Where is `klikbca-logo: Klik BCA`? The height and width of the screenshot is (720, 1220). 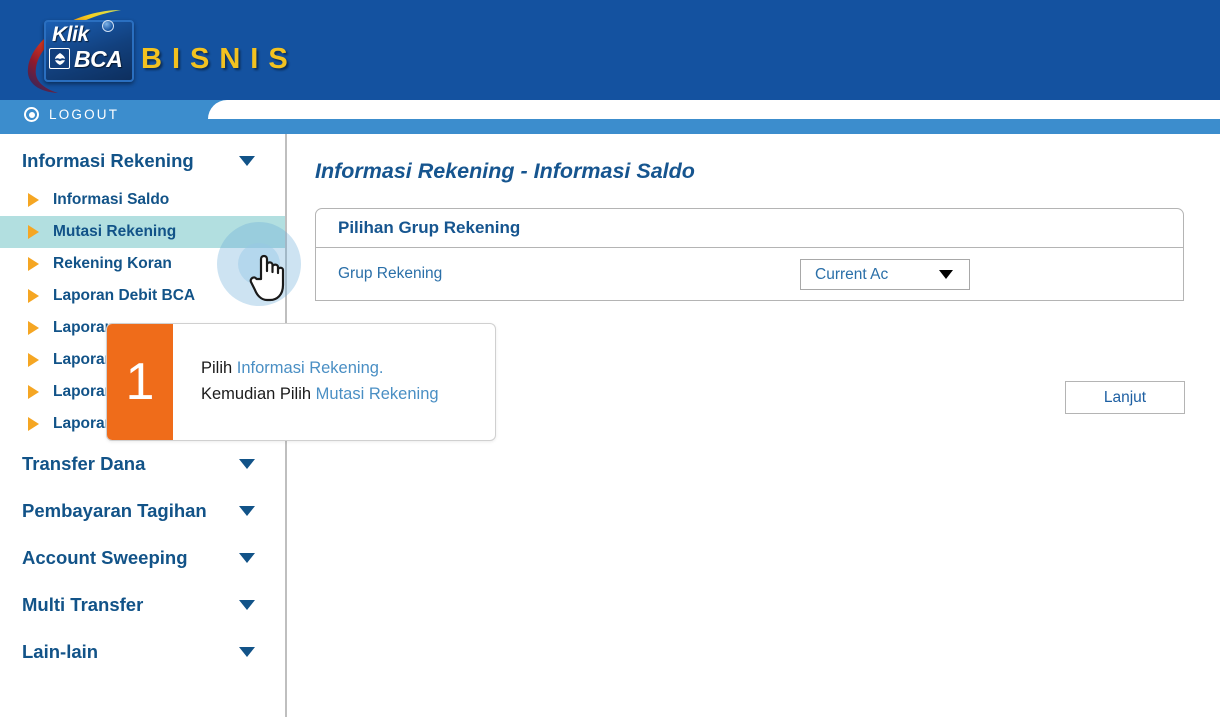 klikbca-logo: Klik BCA is located at coordinates (82, 51).